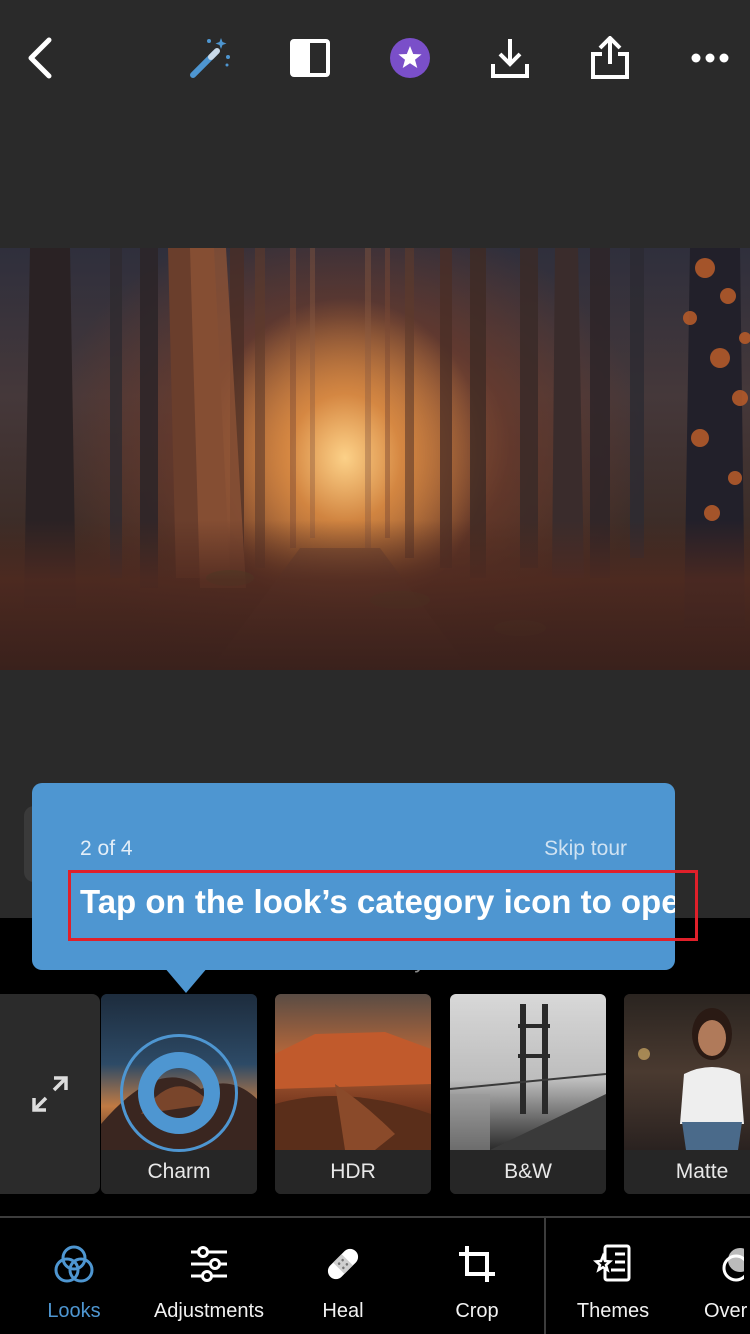  What do you see at coordinates (726, 1311) in the screenshot?
I see `nav-label: Over` at bounding box center [726, 1311].